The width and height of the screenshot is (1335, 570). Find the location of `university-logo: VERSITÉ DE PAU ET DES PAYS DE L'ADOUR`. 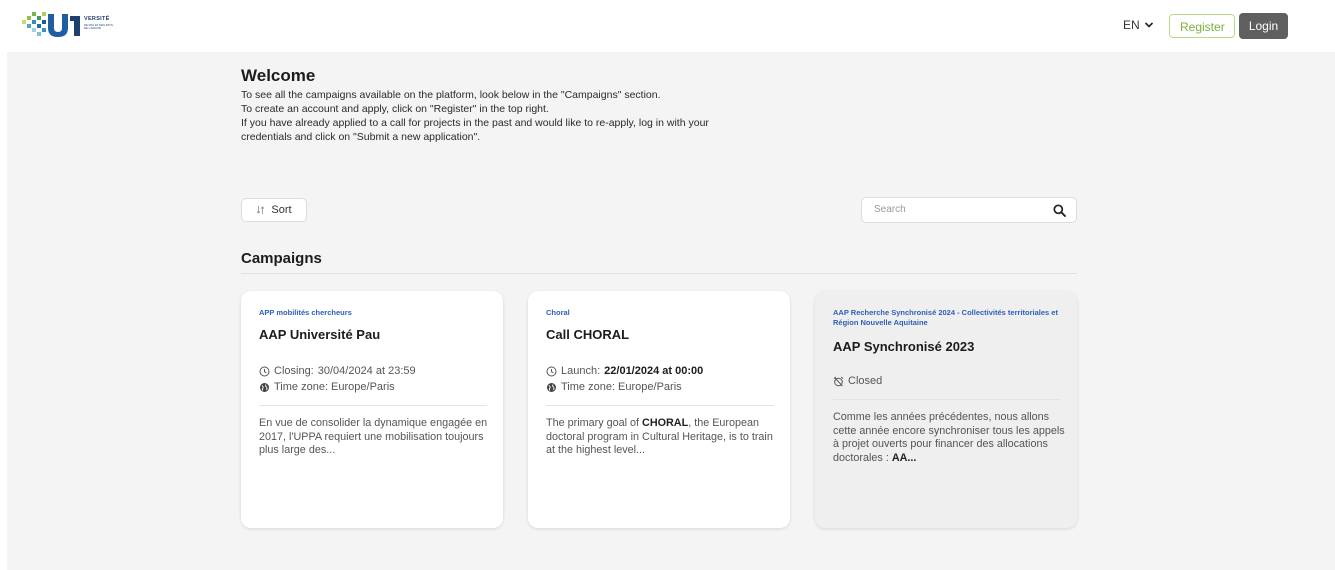

university-logo: VERSITÉ DE PAU ET DES PAYS DE L'ADOUR is located at coordinates (68, 24).